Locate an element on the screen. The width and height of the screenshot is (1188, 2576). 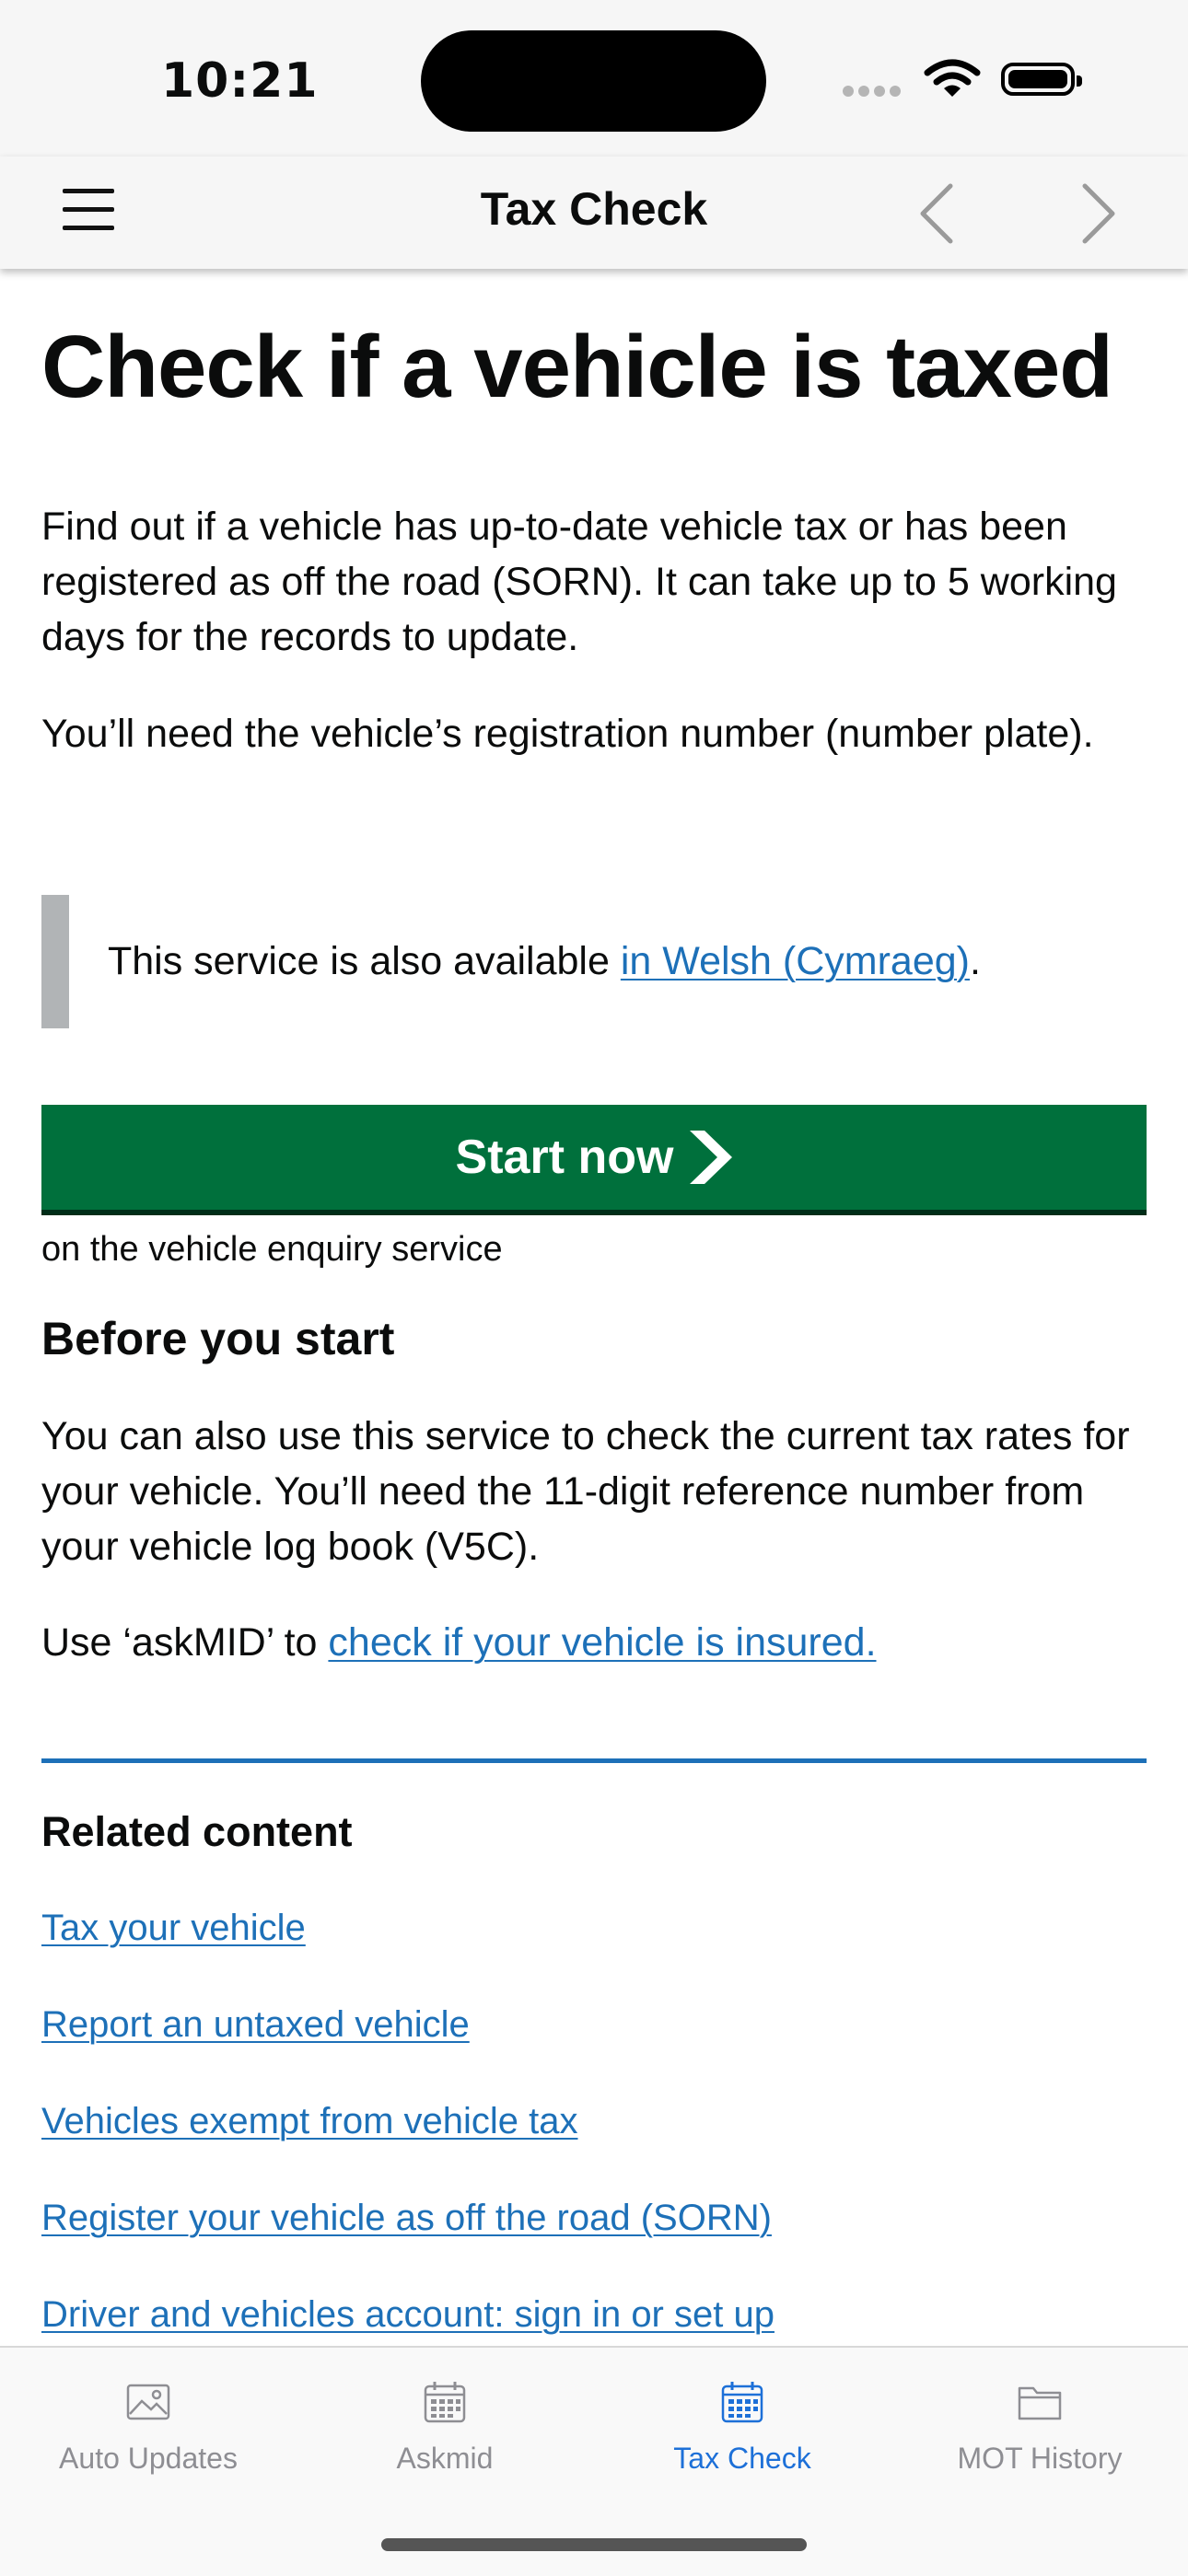
nav-title: Tax Check is located at coordinates (594, 209).